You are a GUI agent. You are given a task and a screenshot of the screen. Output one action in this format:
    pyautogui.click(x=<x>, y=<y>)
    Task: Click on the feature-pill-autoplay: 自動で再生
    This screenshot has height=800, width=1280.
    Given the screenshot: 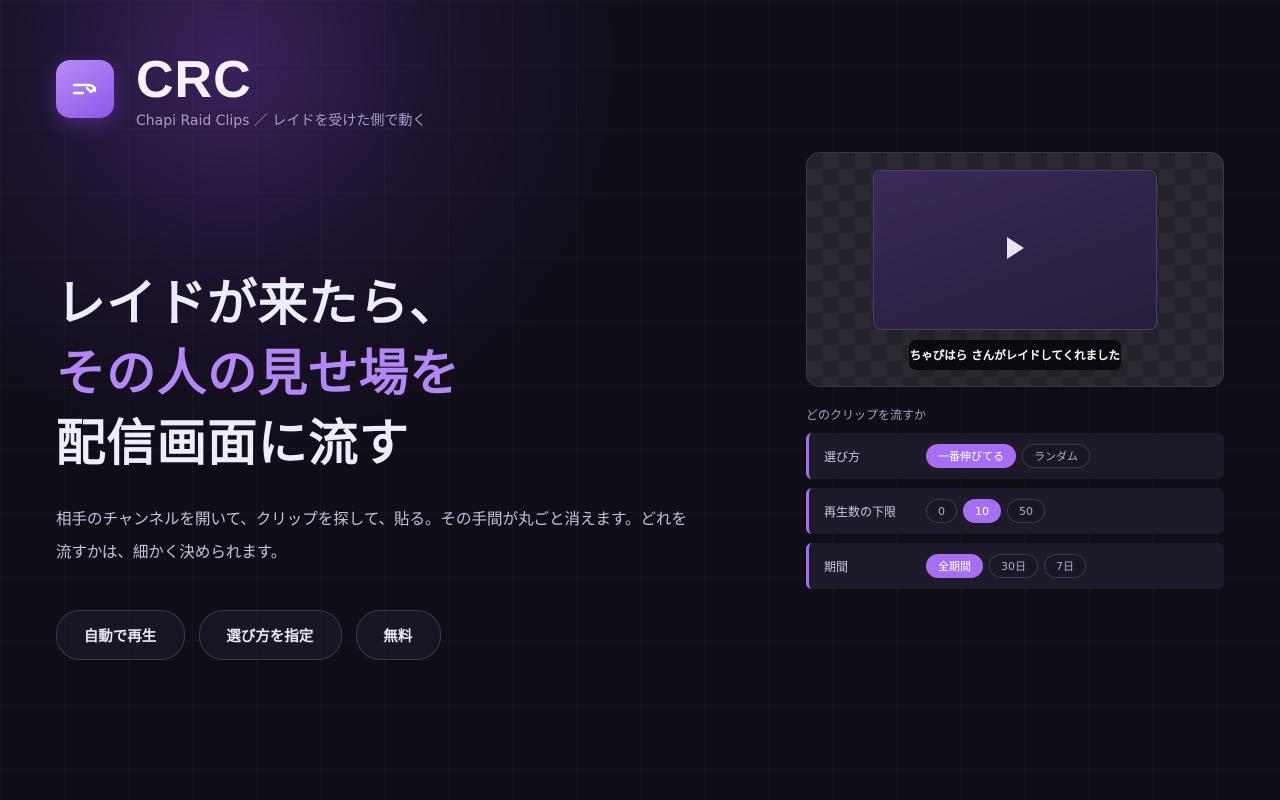 What is the action you would take?
    pyautogui.click(x=120, y=635)
    